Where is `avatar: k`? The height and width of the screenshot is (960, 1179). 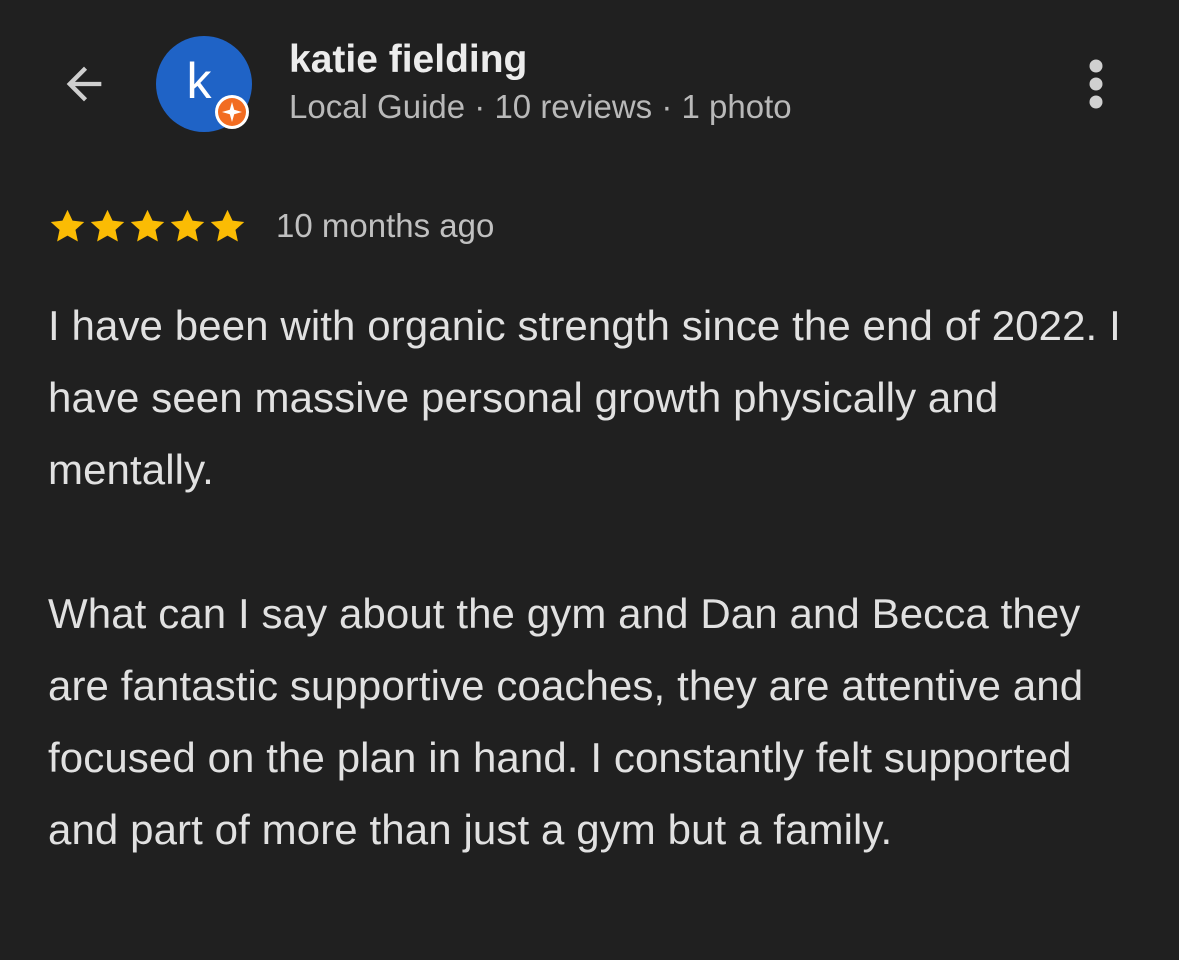
avatar: k is located at coordinates (204, 84).